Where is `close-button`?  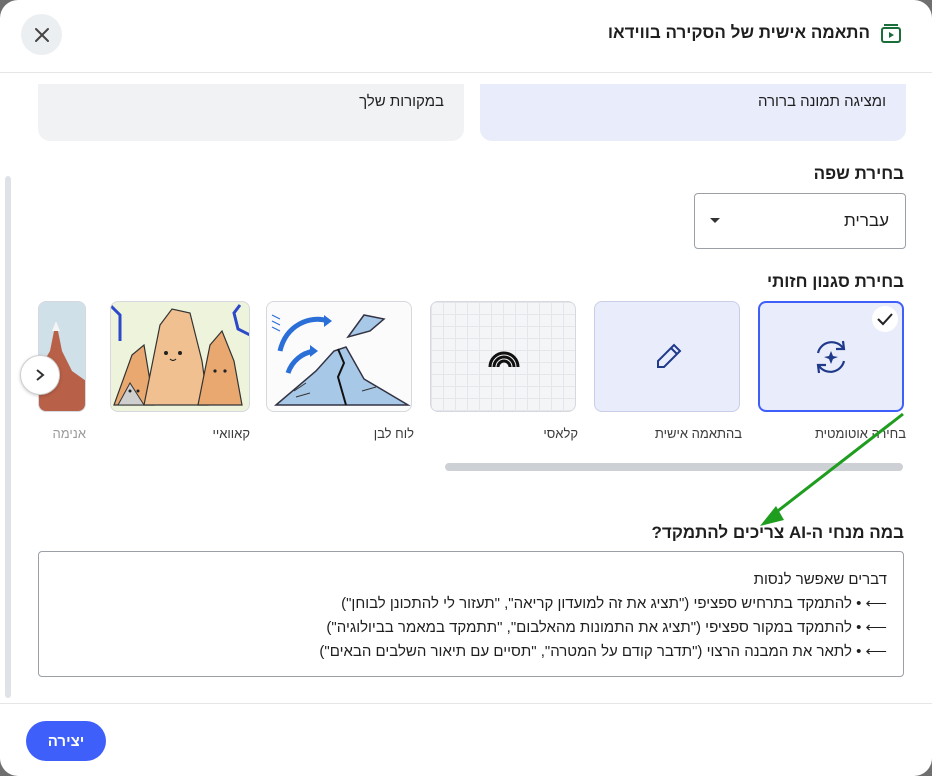 close-button is located at coordinates (41, 34).